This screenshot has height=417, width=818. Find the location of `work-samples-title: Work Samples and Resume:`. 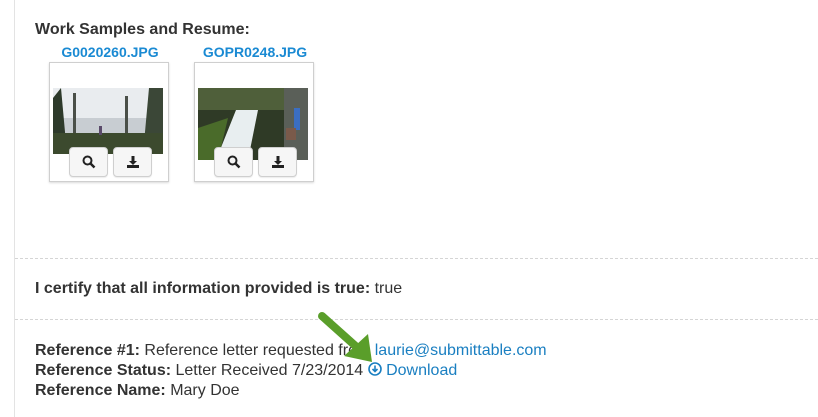

work-samples-title: Work Samples and Resume: is located at coordinates (142, 29).